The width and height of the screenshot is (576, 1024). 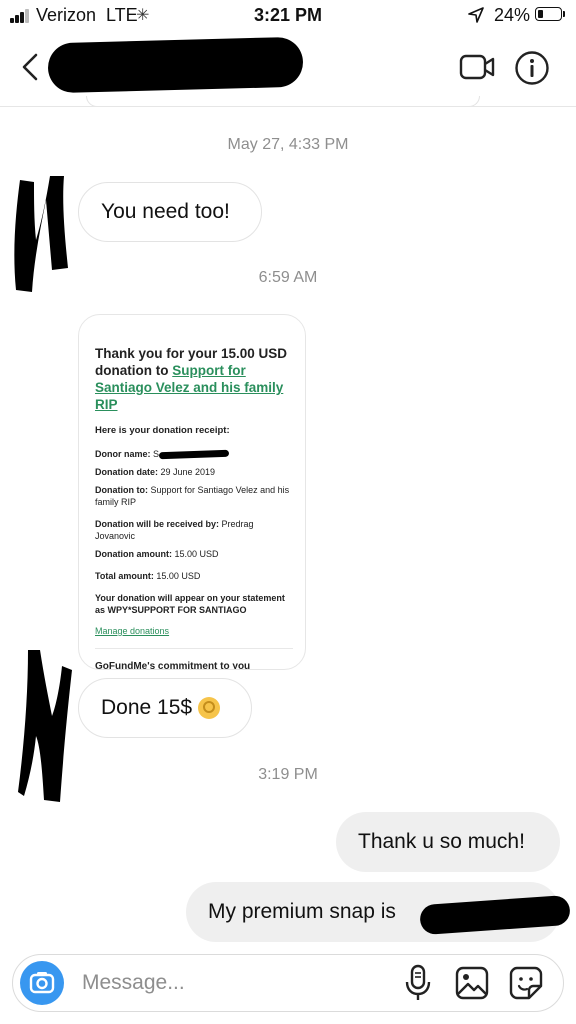 What do you see at coordinates (173, 665) in the screenshot?
I see `receipt-footer: GoFundMe's commitment to you` at bounding box center [173, 665].